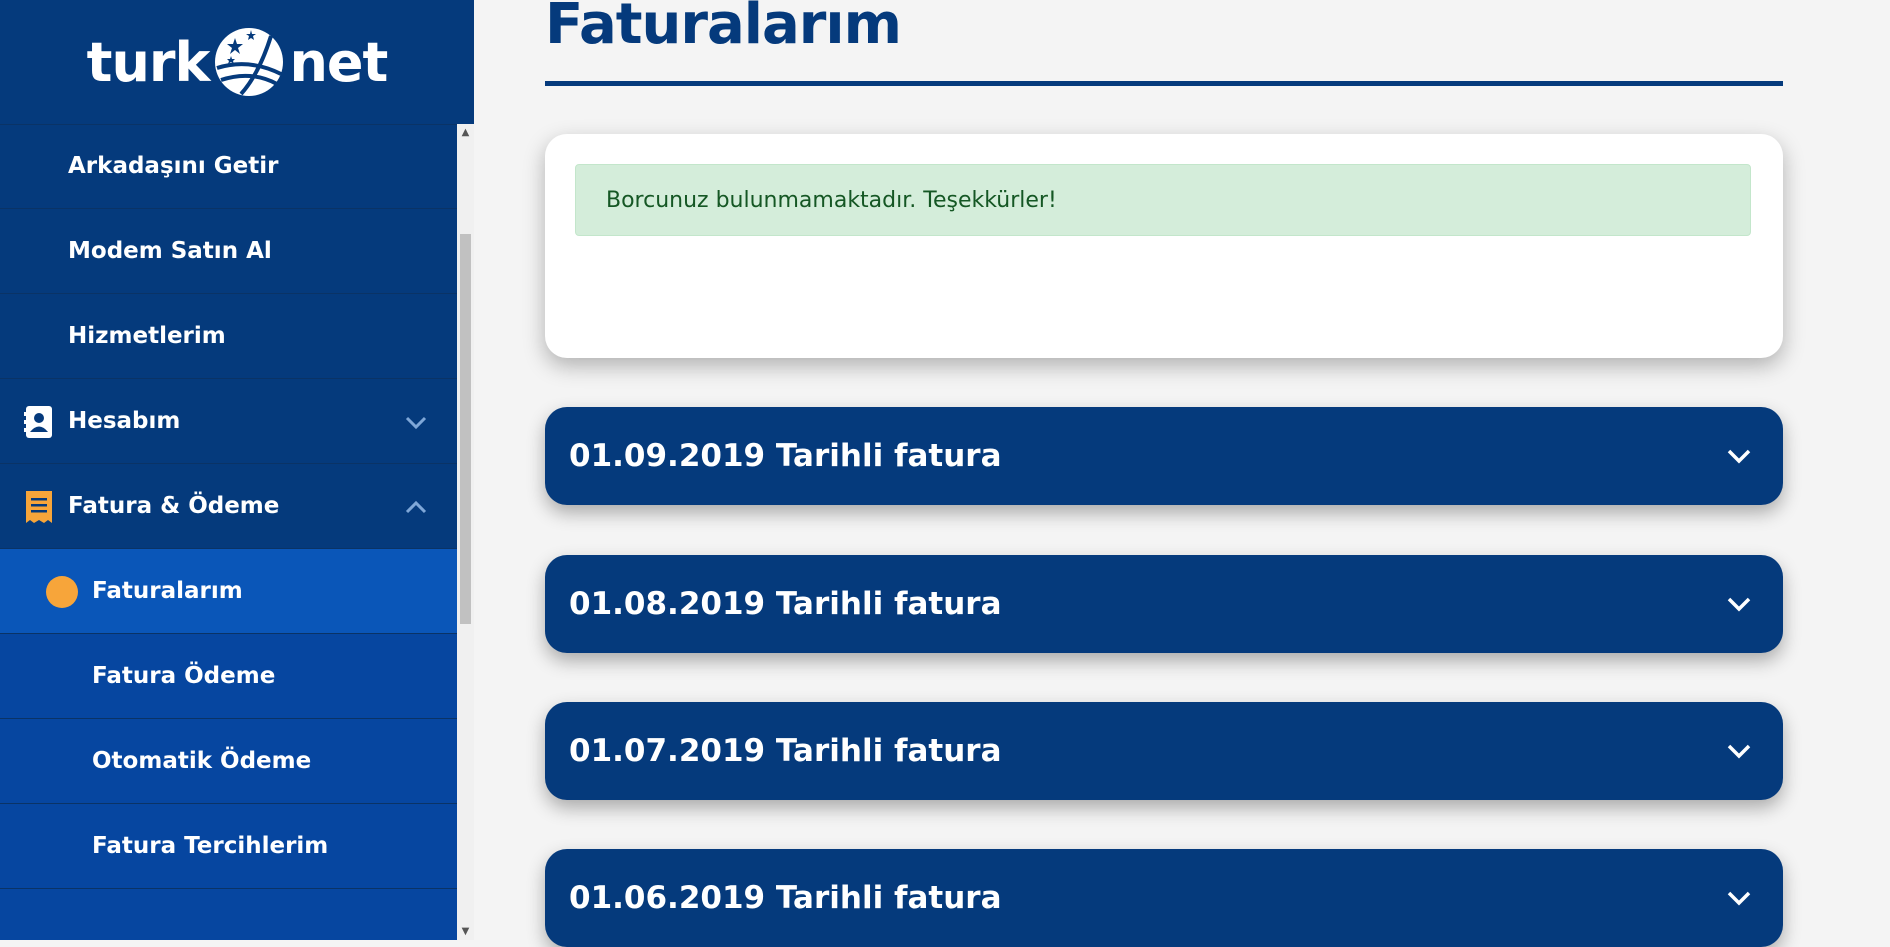 Image resolution: width=1890 pixels, height=947 pixels. What do you see at coordinates (1164, 83) in the screenshot?
I see `title-divider` at bounding box center [1164, 83].